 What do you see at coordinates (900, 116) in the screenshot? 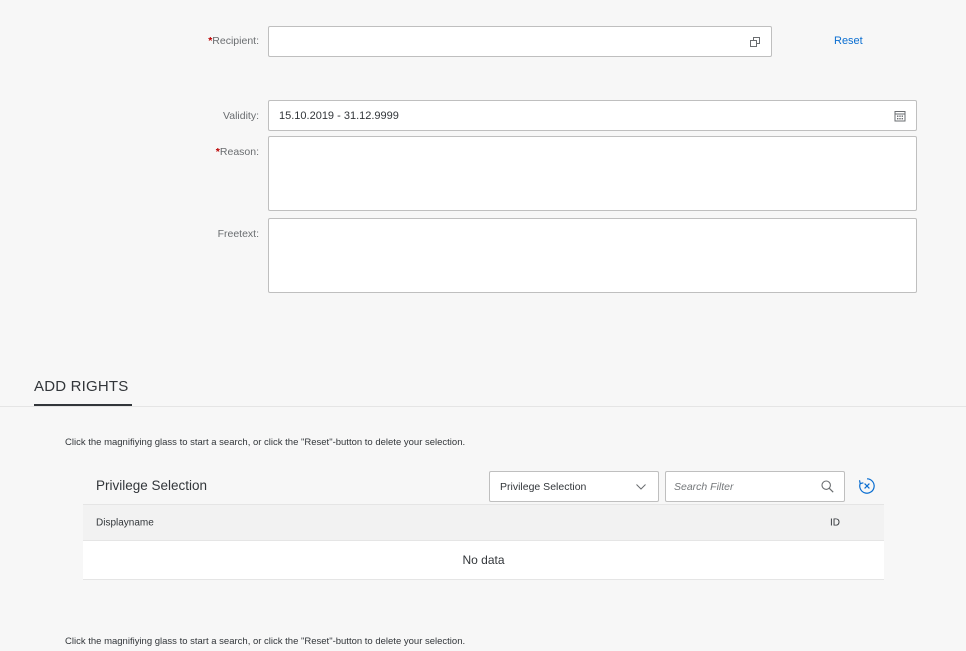
I see `calendar-icon` at bounding box center [900, 116].